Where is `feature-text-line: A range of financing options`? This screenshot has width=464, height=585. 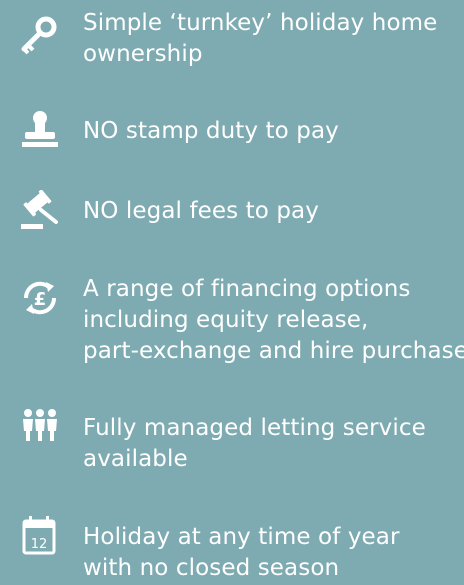 feature-text-line: A range of financing options is located at coordinates (247, 289).